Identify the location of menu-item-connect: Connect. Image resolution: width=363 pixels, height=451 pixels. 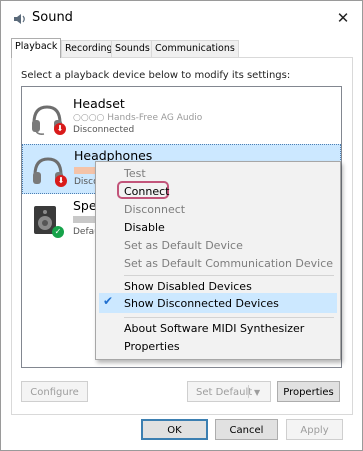
(146, 191).